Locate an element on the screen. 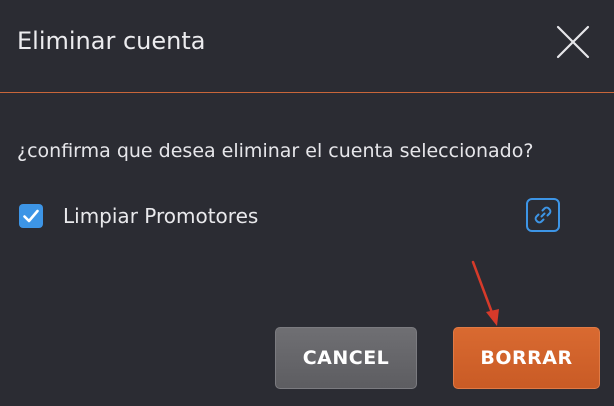 This screenshot has width=614, height=406. dialog-title: Eliminar cuenta is located at coordinates (111, 41).